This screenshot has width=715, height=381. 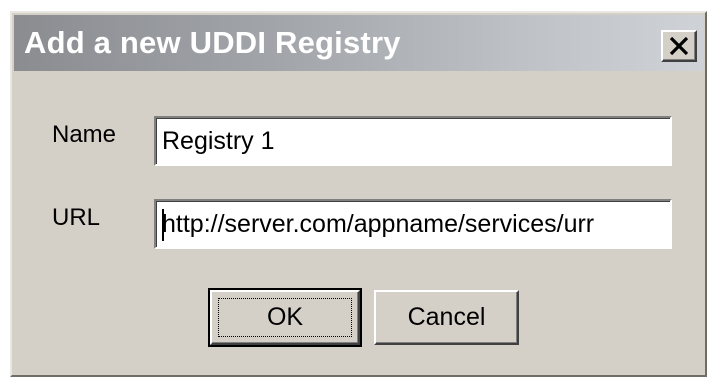 I want to click on close-button, so click(x=679, y=46).